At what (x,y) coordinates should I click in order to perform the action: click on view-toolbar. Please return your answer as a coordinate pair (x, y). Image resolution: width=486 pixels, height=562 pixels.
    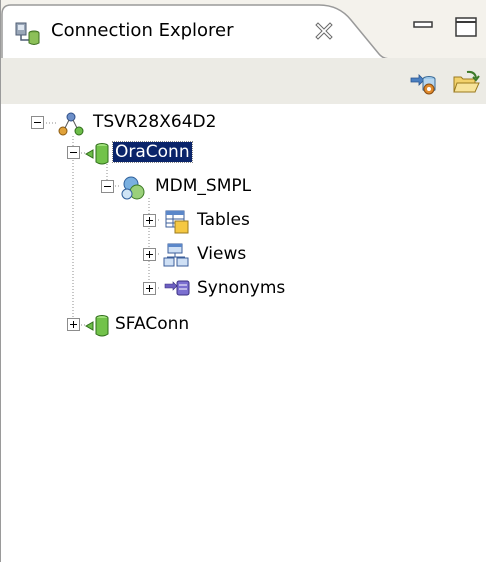
    Looking at the image, I should click on (243, 81).